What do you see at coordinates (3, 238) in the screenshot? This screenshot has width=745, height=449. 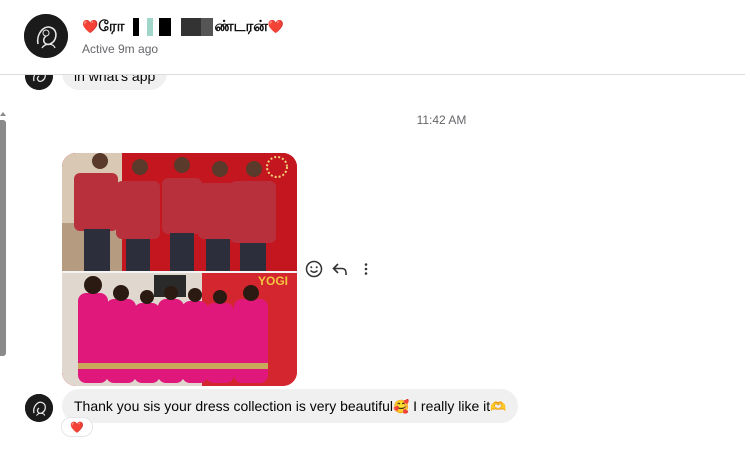 I see `scrollbar` at bounding box center [3, 238].